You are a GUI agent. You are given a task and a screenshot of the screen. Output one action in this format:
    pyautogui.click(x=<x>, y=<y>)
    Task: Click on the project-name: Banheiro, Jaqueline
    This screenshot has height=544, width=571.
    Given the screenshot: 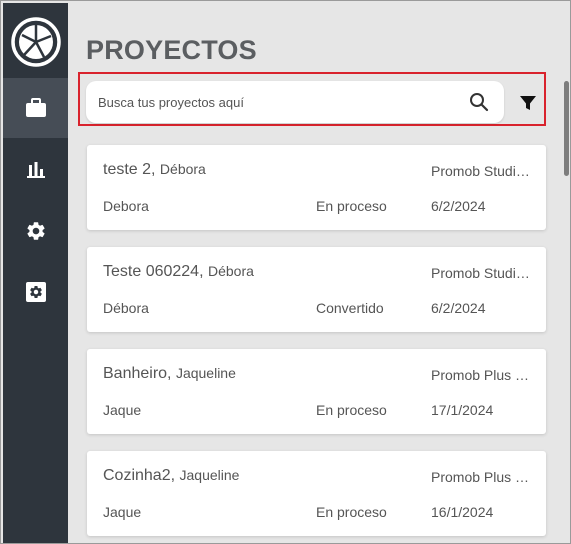 What is the action you would take?
    pyautogui.click(x=169, y=373)
    